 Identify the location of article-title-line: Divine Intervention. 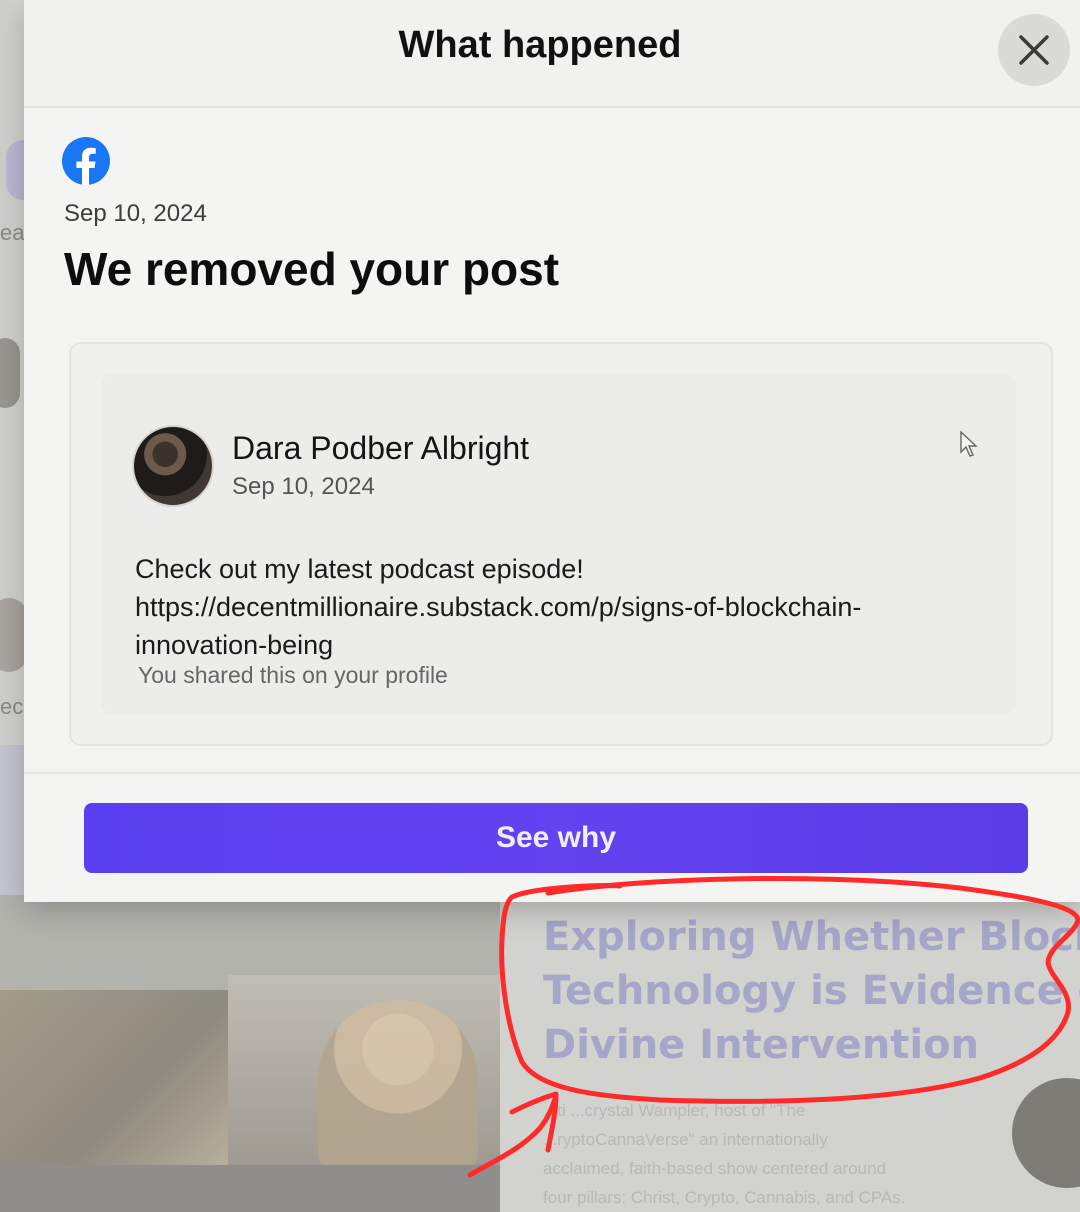
(761, 1045).